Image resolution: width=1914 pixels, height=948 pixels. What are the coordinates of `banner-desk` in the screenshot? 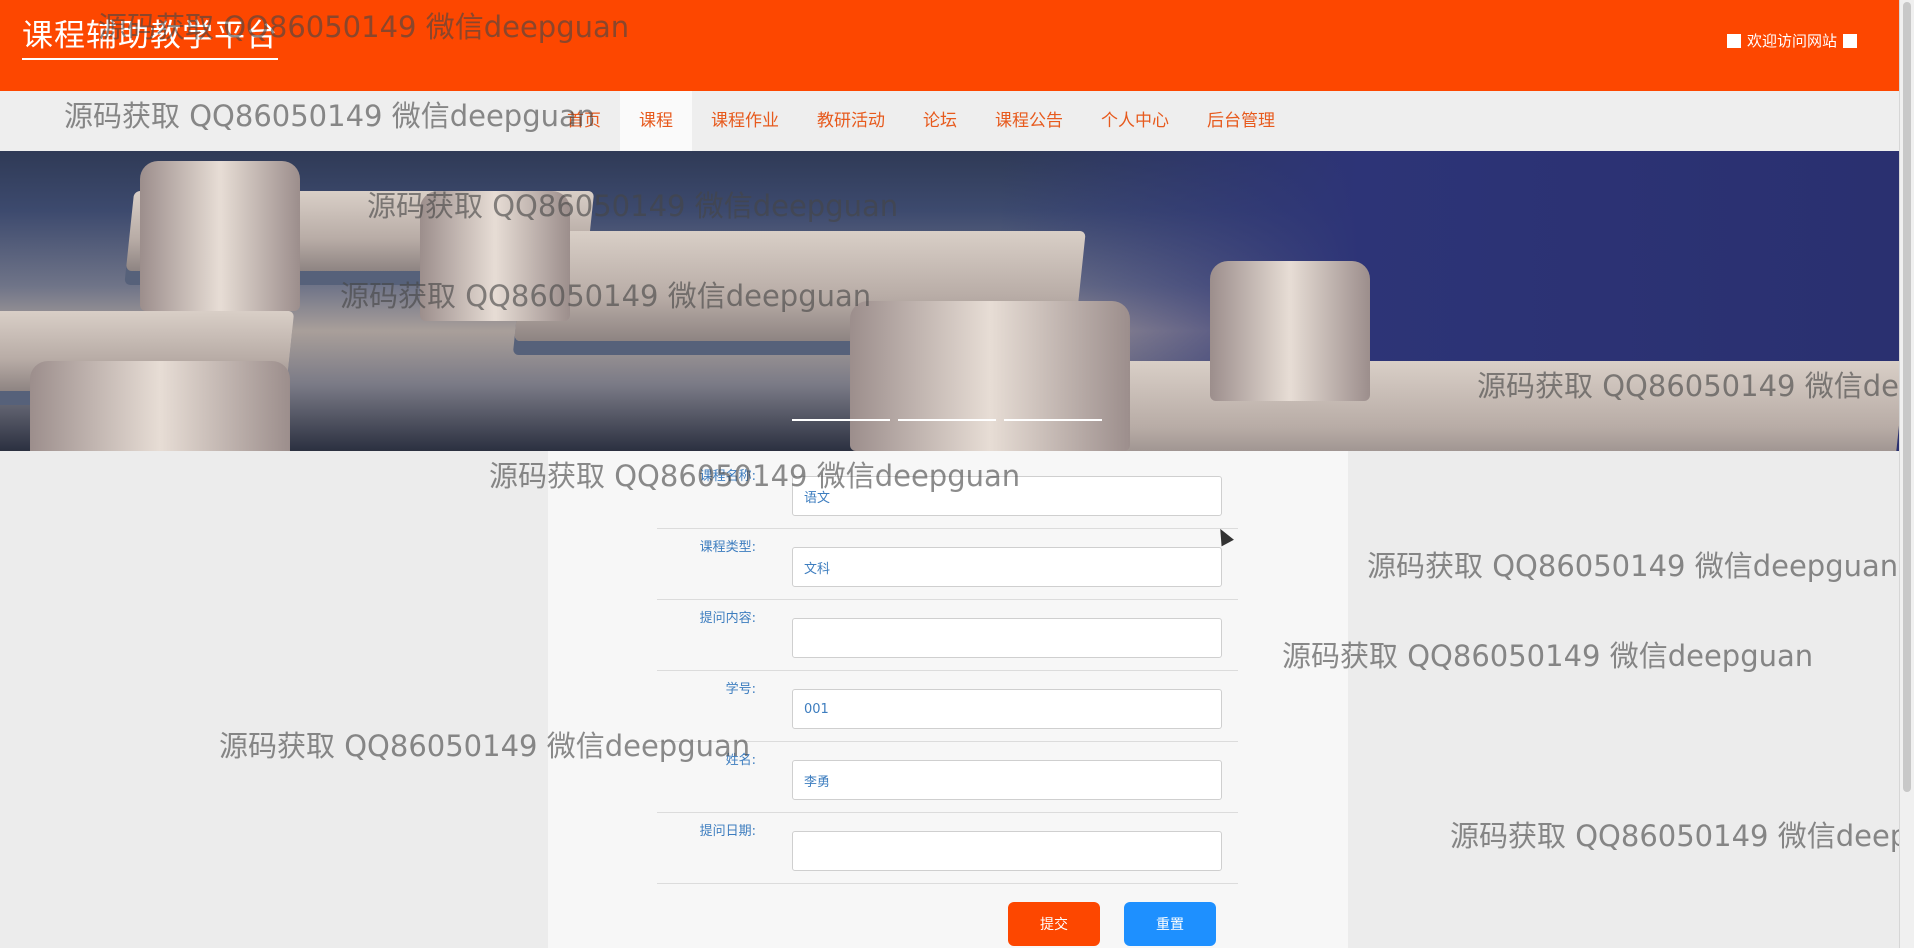 It's located at (1486, 406).